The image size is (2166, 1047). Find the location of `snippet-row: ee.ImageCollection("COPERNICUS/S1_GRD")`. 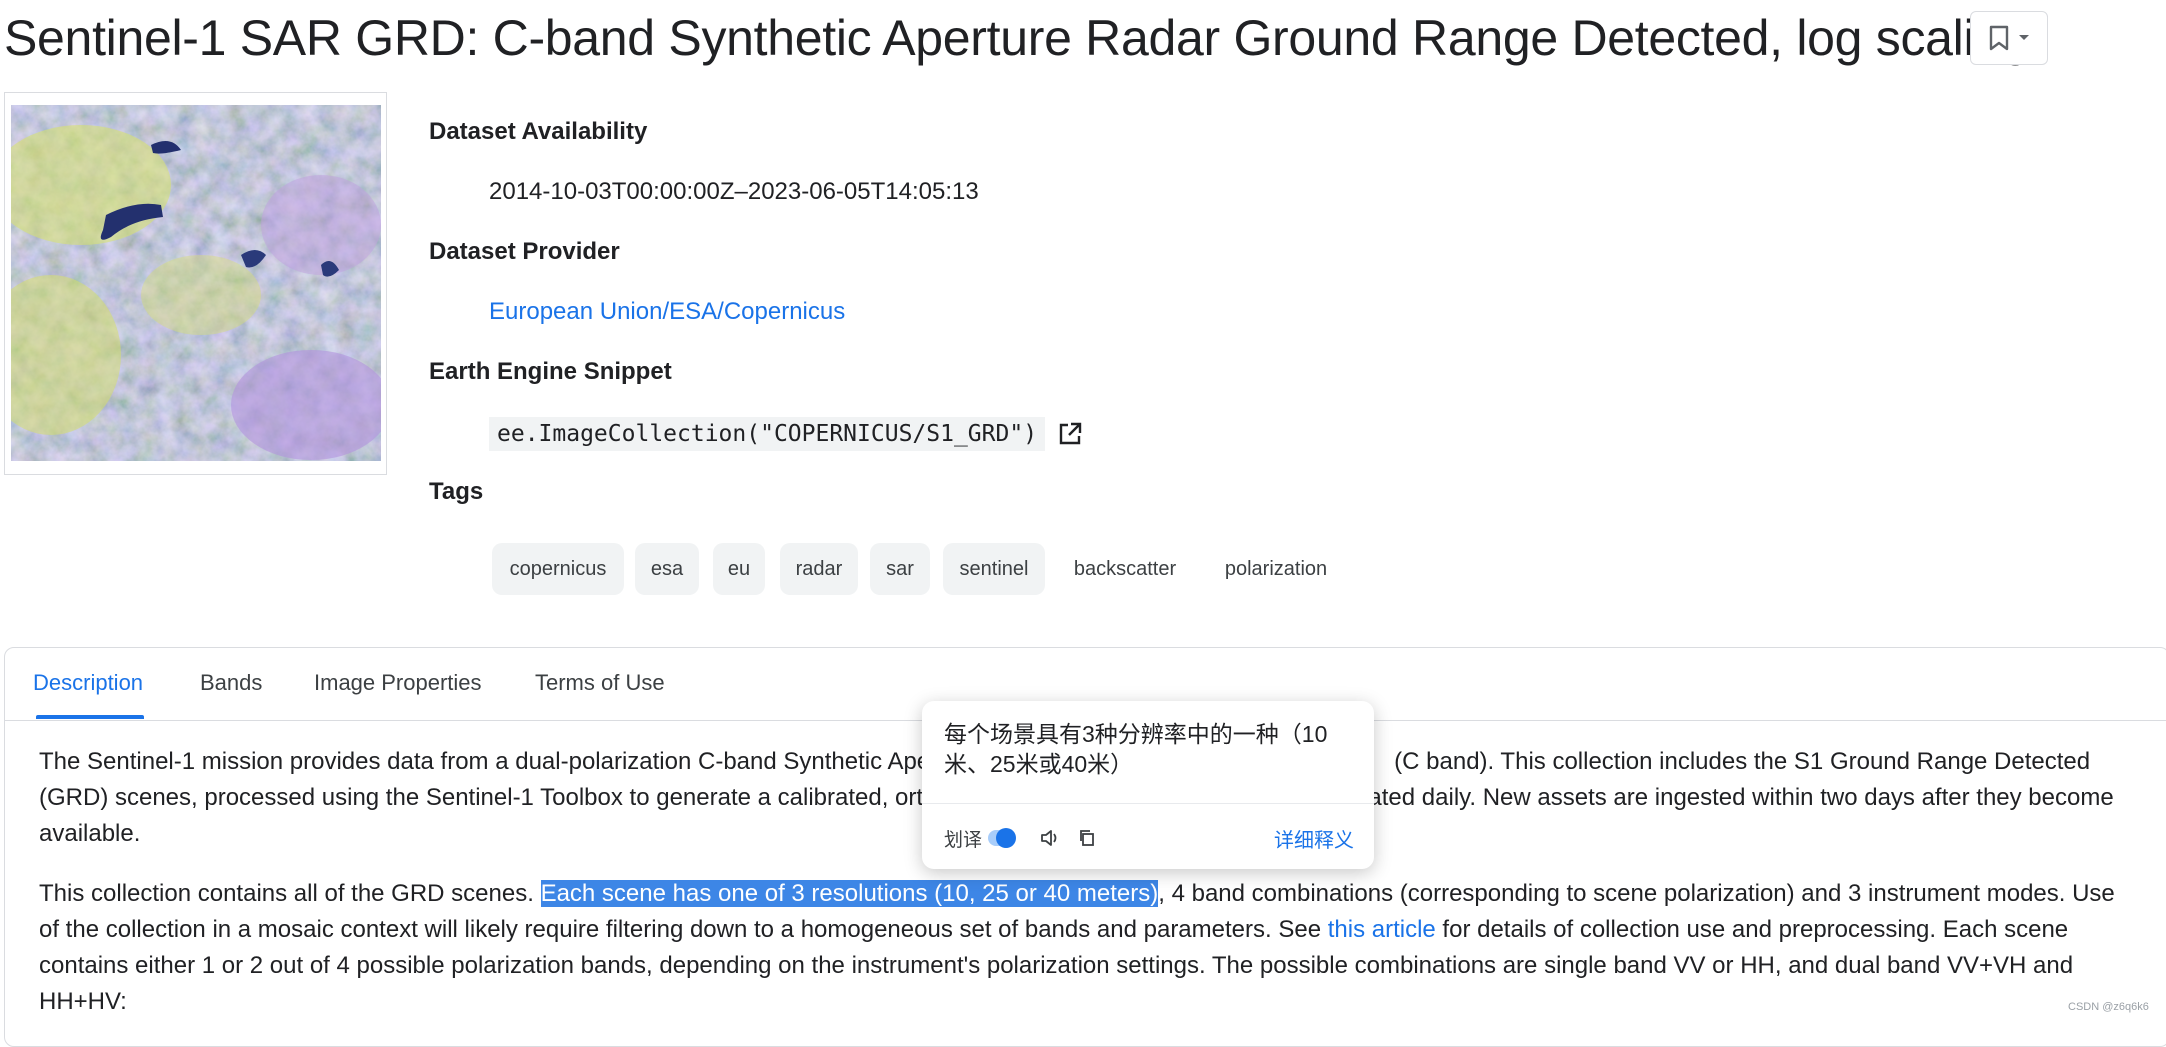

snippet-row: ee.ImageCollection("COPERNICUS/S1_GRD") is located at coordinates (786, 434).